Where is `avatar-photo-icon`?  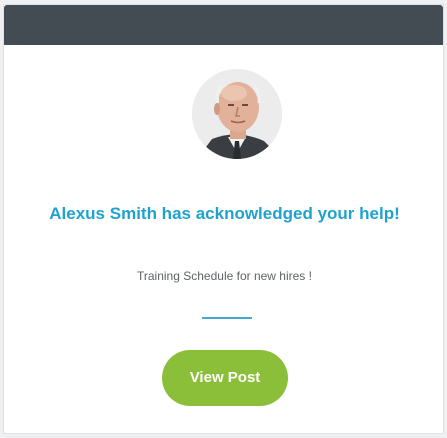
avatar-photo-icon is located at coordinates (237, 114).